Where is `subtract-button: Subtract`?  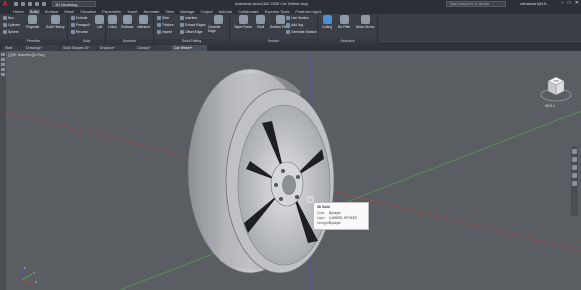 subtract-button: Subtract is located at coordinates (127, 22).